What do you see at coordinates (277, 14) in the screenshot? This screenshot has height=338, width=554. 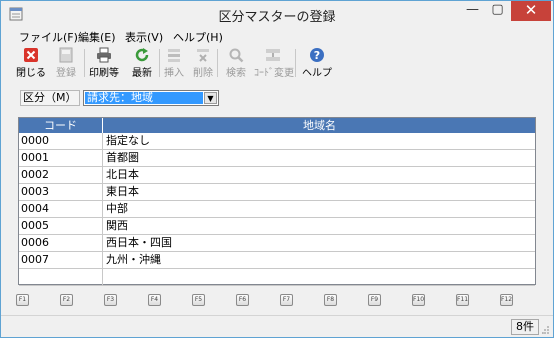 I see `title-bar: 区分マスターの登録 — ▢ ✕` at bounding box center [277, 14].